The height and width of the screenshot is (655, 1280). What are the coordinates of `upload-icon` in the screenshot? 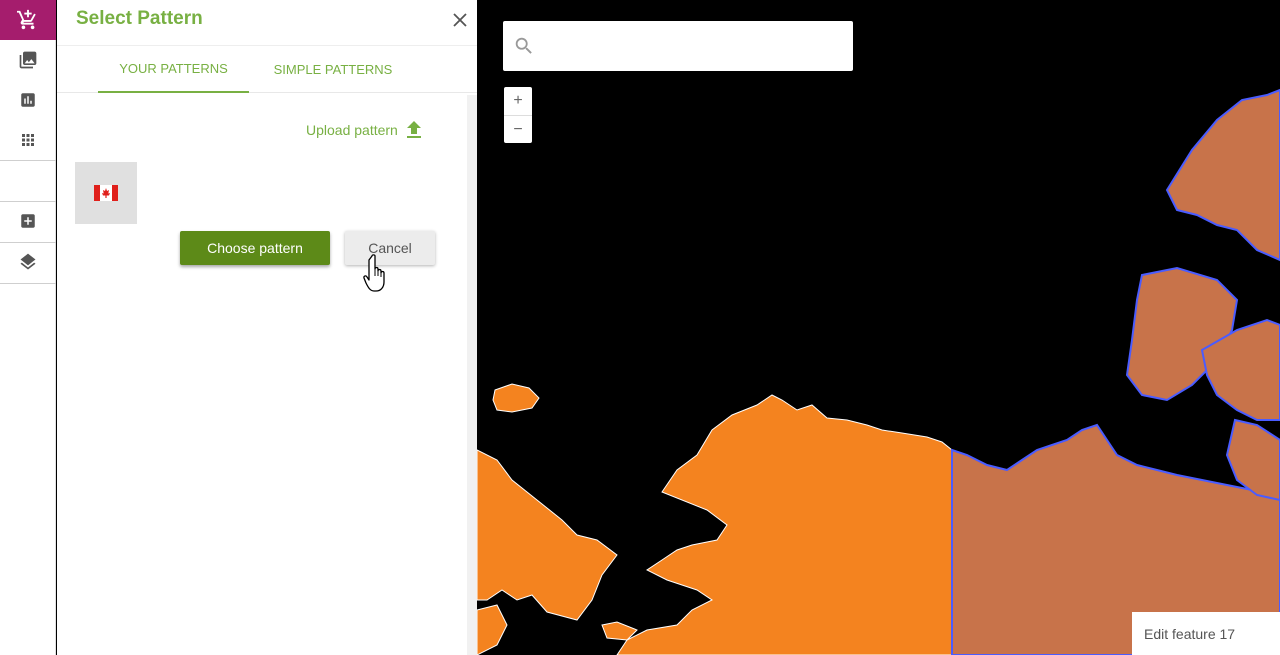 It's located at (413, 129).